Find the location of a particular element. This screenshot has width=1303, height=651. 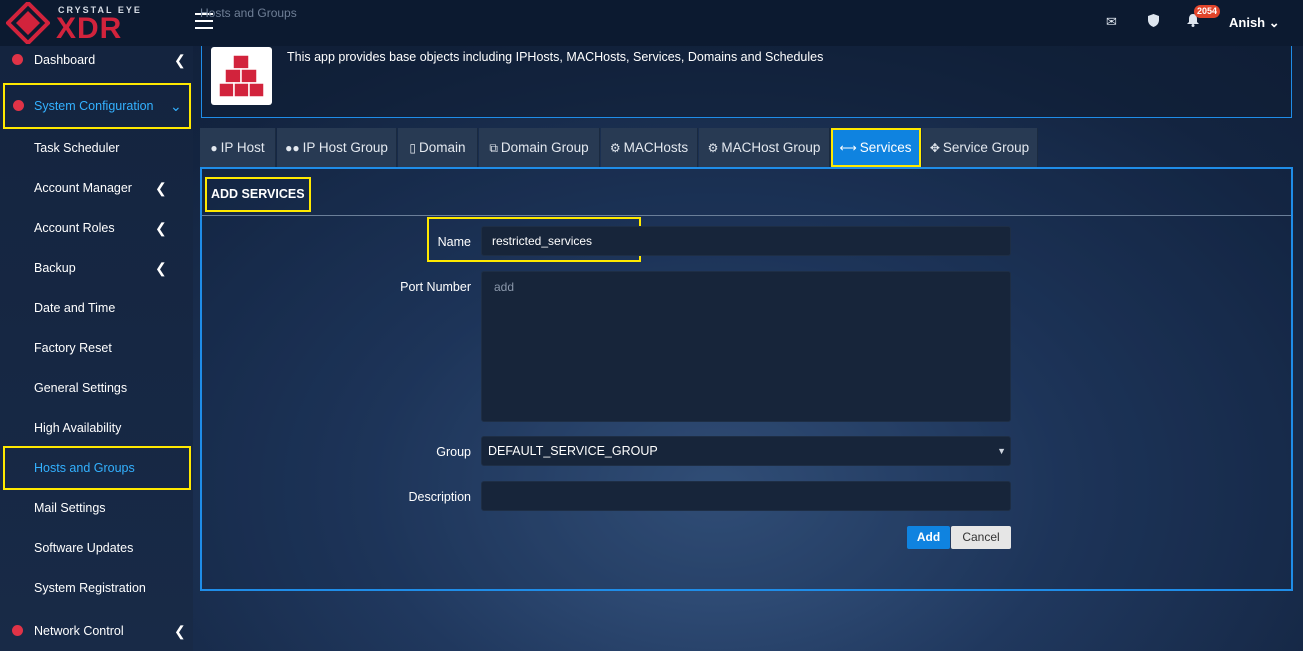

sidebar-item-high-availability: High Availability is located at coordinates (96, 428).